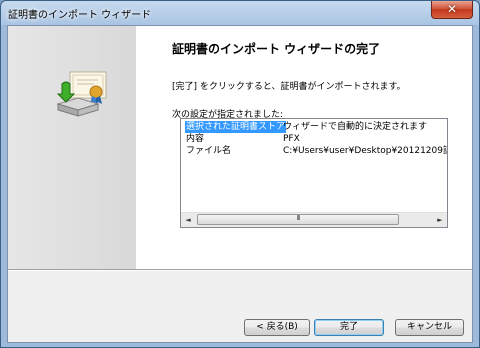  What do you see at coordinates (240, 270) in the screenshot?
I see `divider` at bounding box center [240, 270].